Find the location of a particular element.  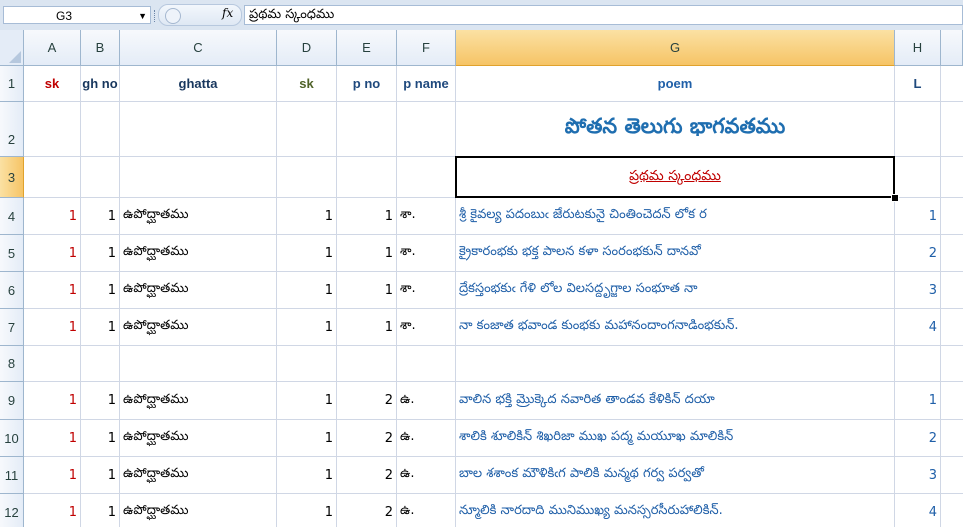

row-header: 6 is located at coordinates (12, 290).